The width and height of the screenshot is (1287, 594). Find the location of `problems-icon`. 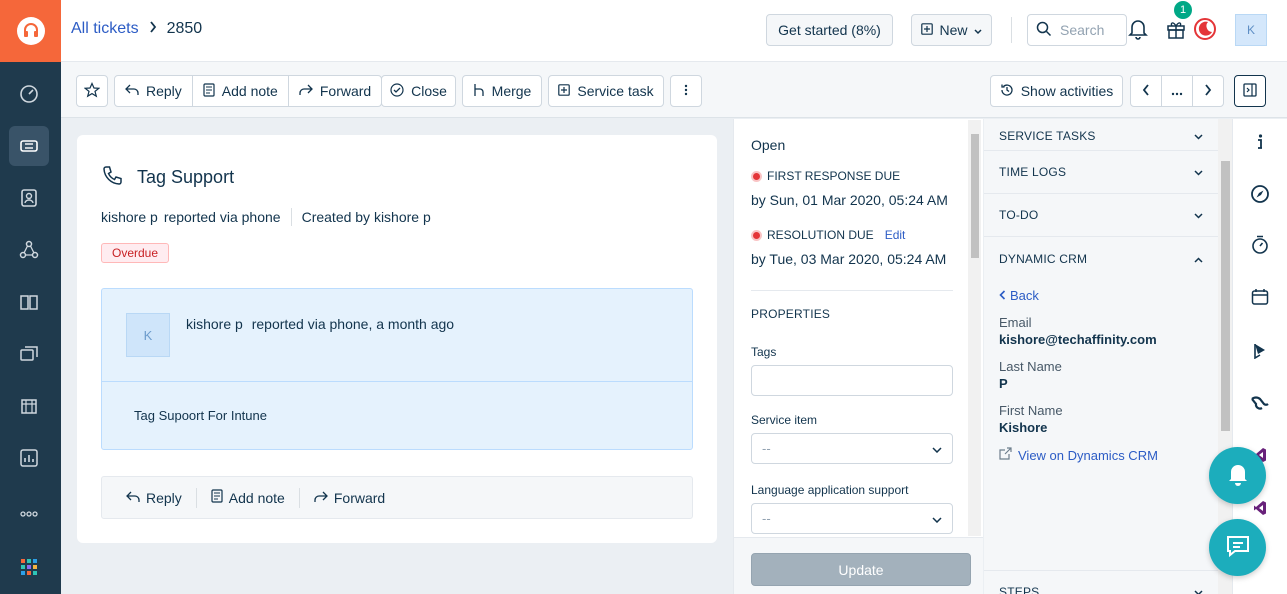

problems-icon is located at coordinates (29, 250).